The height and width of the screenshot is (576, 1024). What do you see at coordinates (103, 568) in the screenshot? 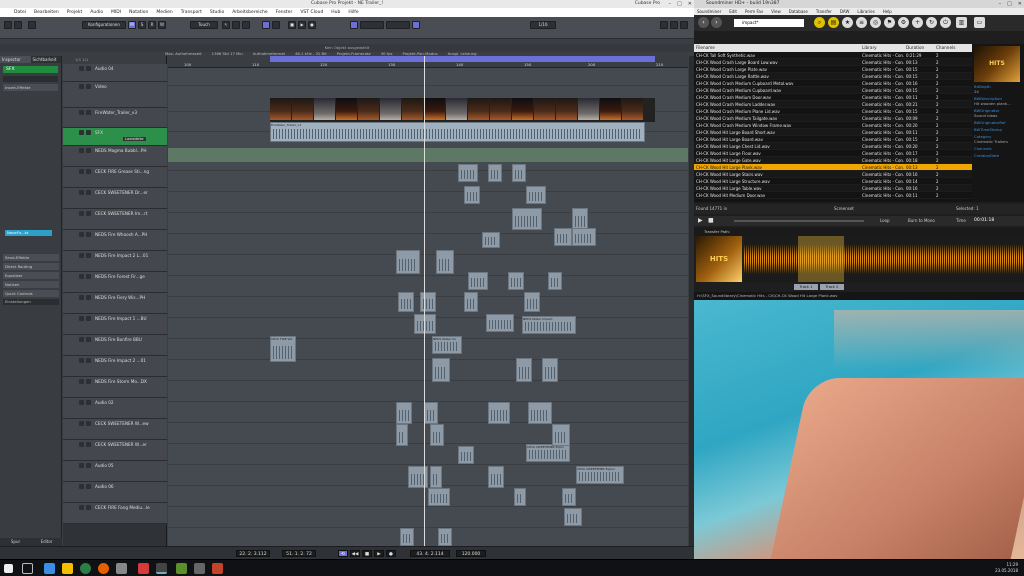
I see `firefox-icon` at bounding box center [103, 568].